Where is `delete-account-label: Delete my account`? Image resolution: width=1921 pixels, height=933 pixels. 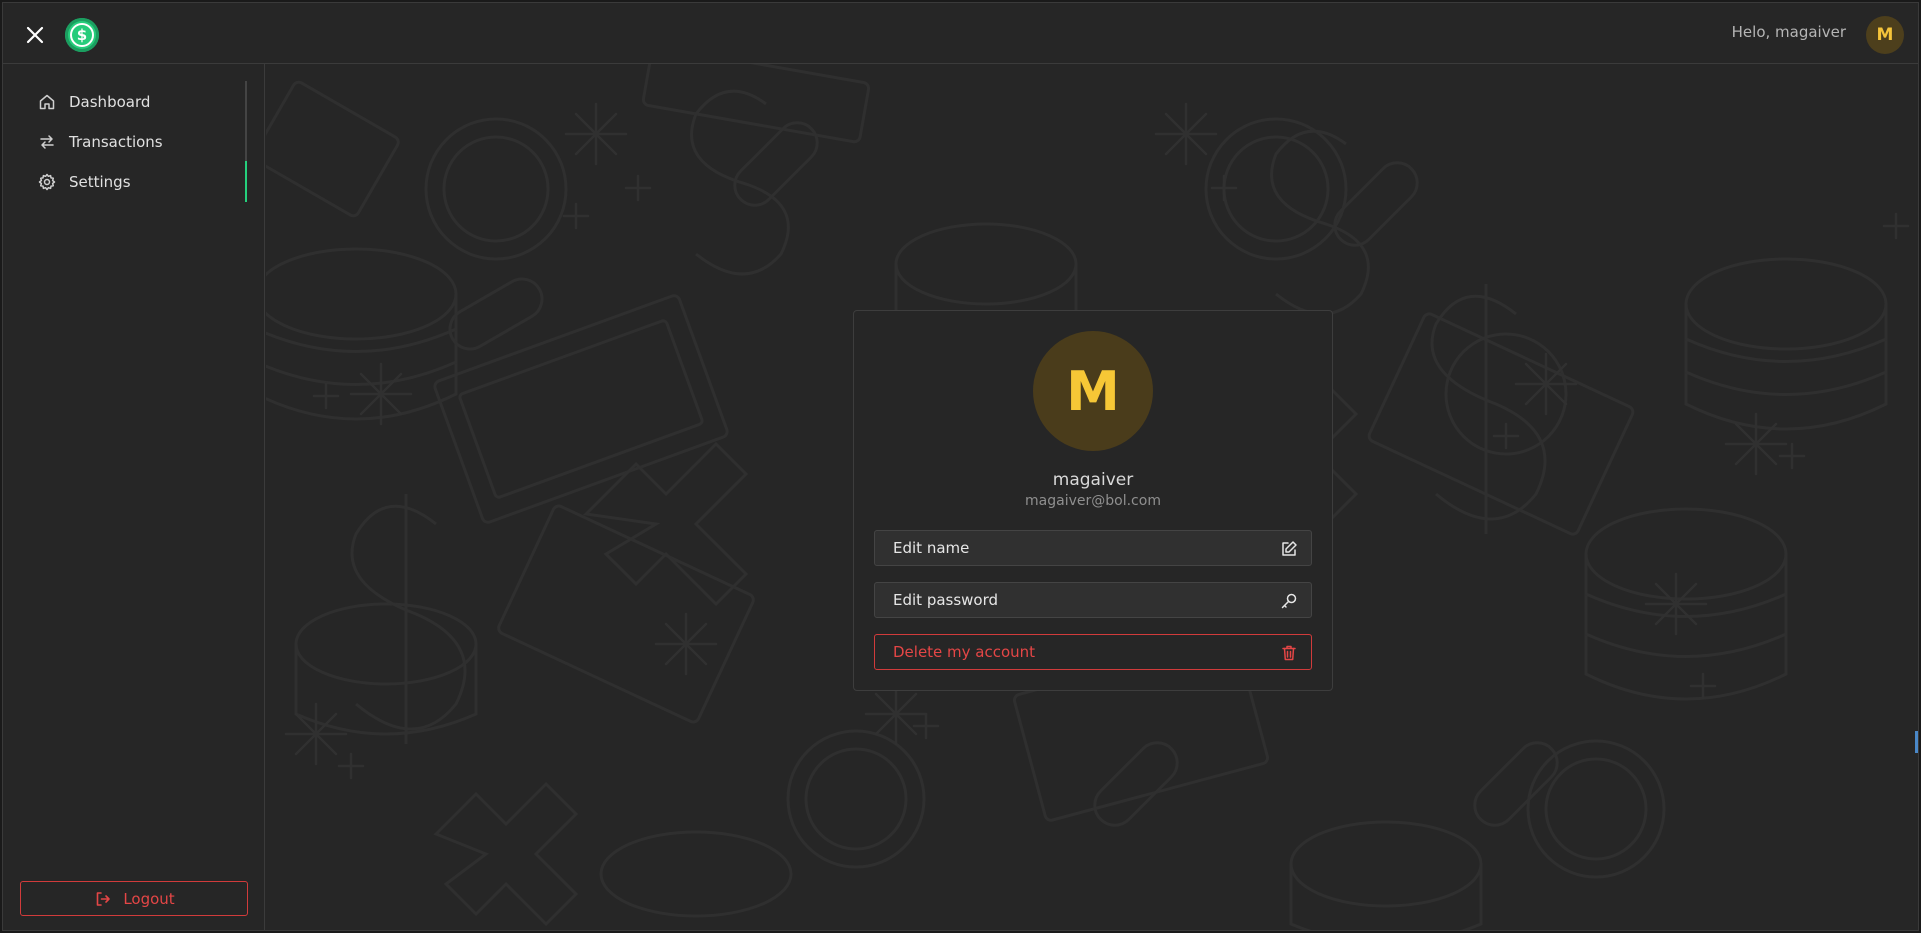
delete-account-label: Delete my account is located at coordinates (964, 652).